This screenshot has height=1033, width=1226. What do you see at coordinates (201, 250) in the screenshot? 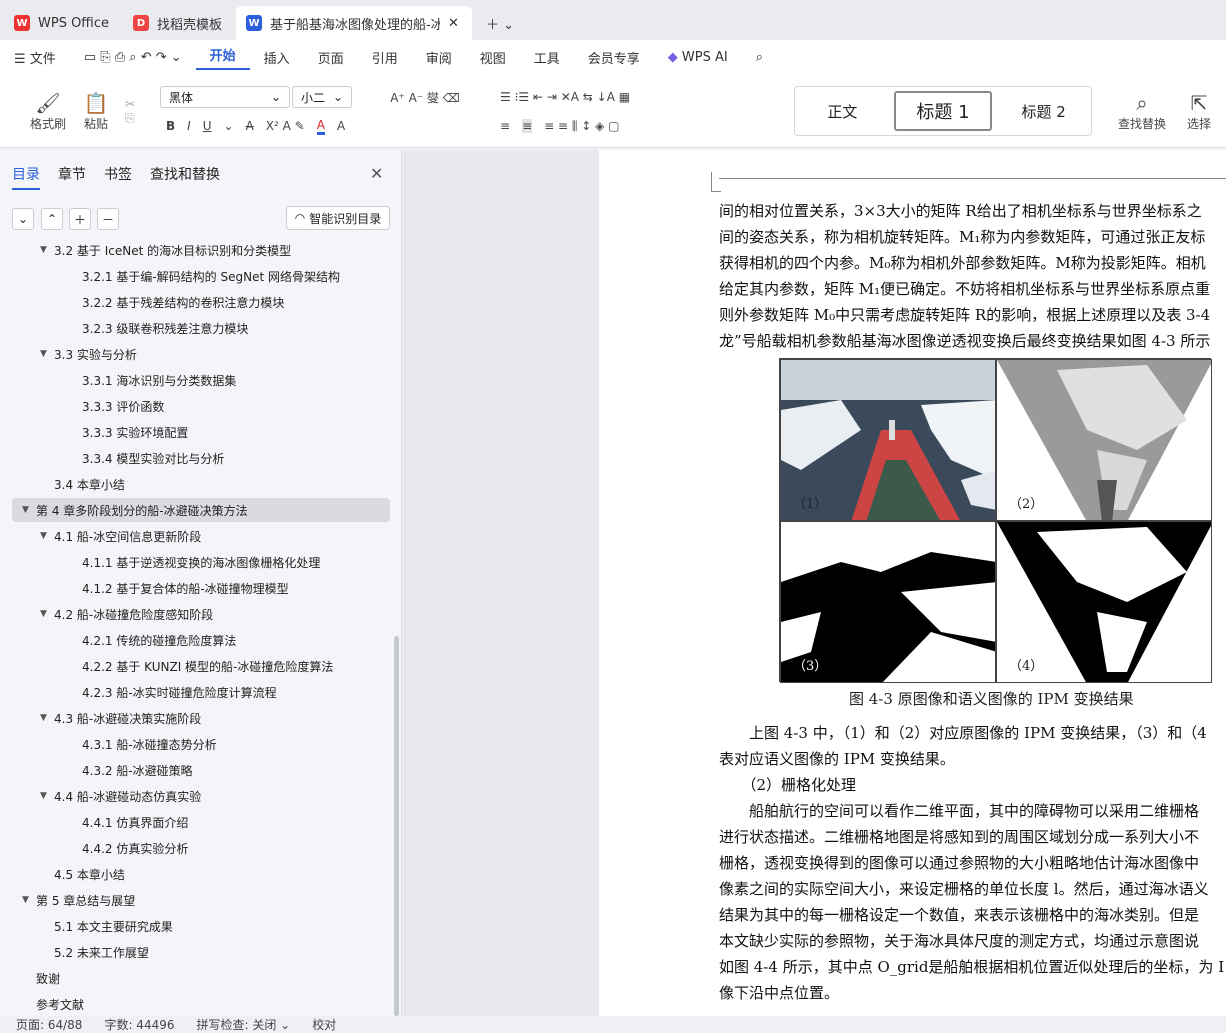
I see `toc-item: ▼ 3.2 基于 IceNet 的海冰目标识别和分类模型` at bounding box center [201, 250].